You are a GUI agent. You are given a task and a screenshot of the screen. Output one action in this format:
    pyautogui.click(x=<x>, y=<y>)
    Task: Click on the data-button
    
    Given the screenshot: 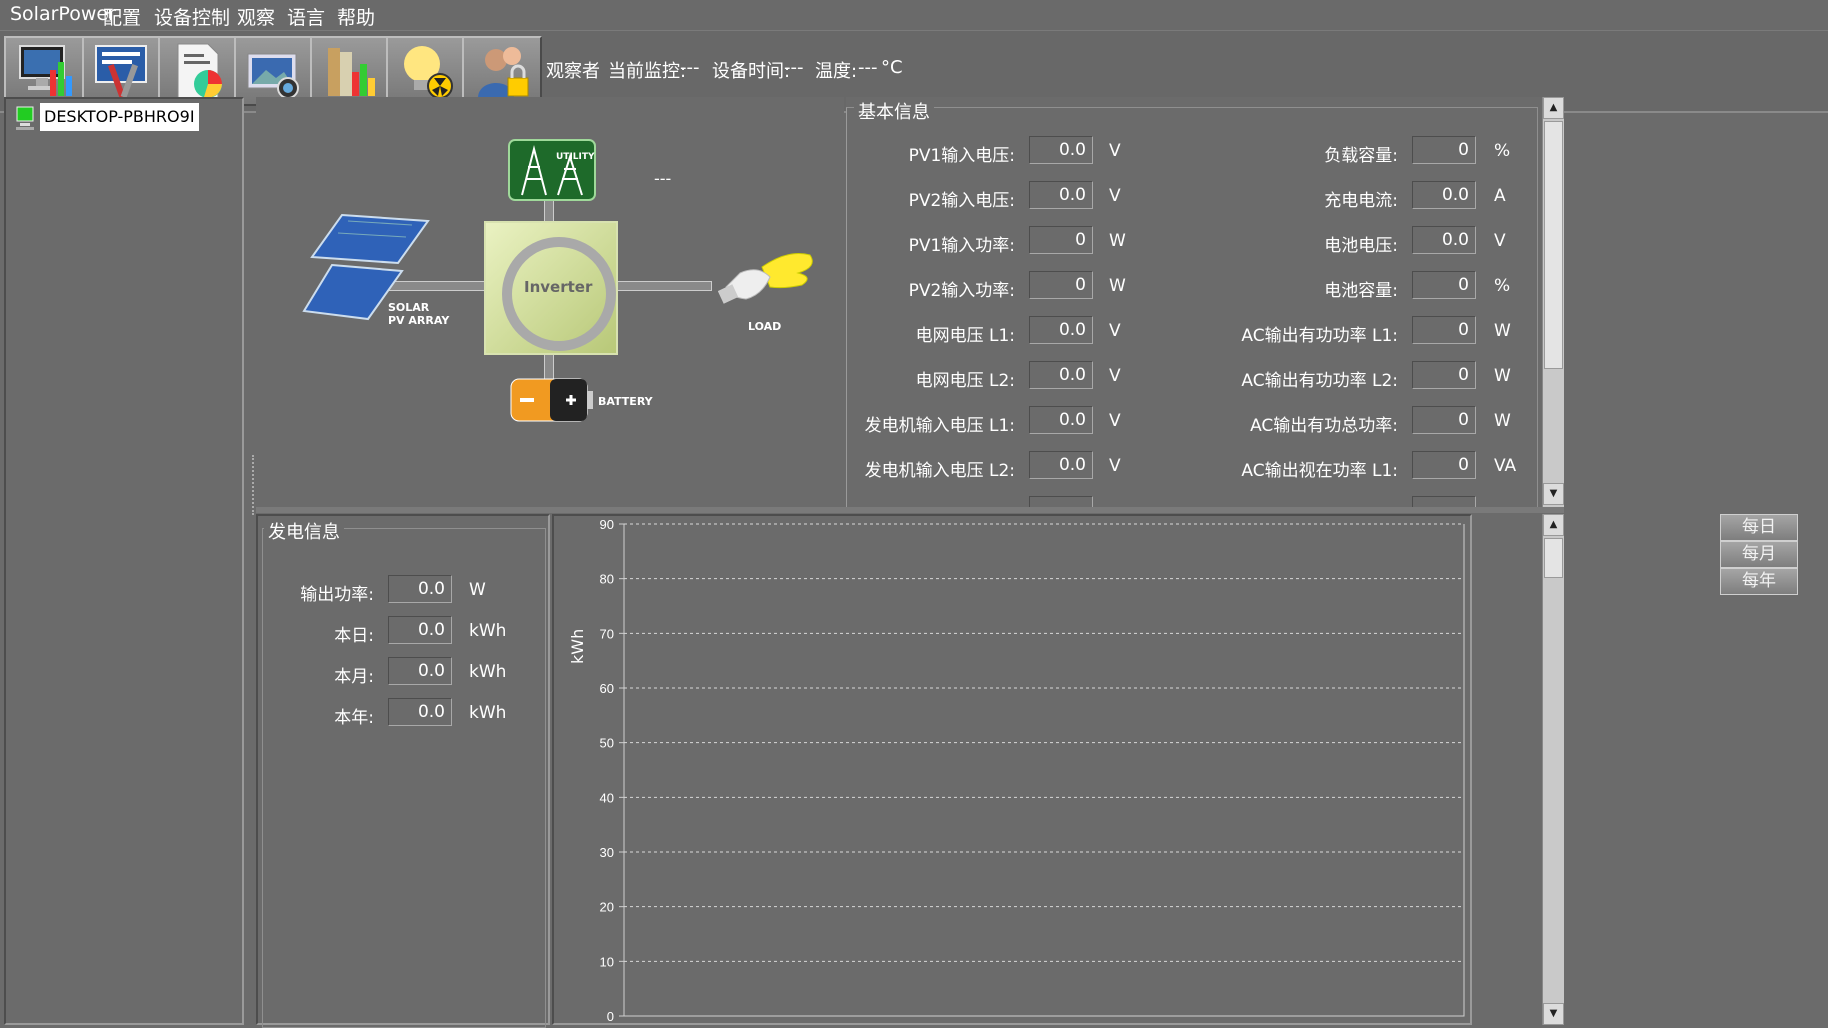 What is the action you would take?
    pyautogui.click(x=350, y=71)
    